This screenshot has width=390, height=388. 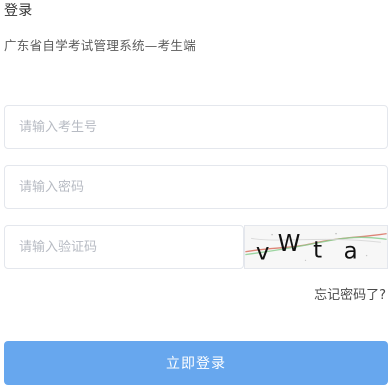 I want to click on captcha-image: v W t a, so click(x=316, y=247).